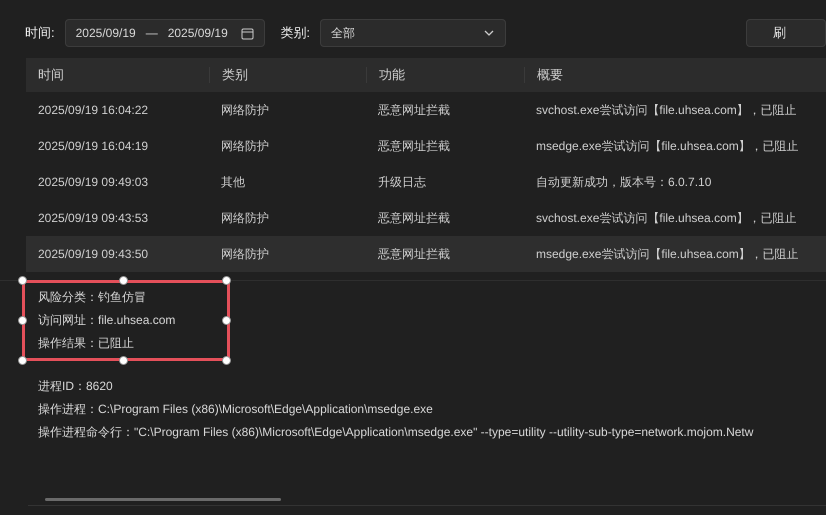 Image resolution: width=826 pixels, height=515 pixels. Describe the element at coordinates (236, 409) in the screenshot. I see `detail-text: 操作进程：C:\Program Files (x86)\Microsoft\Edge\Application\msedge.exe` at that location.